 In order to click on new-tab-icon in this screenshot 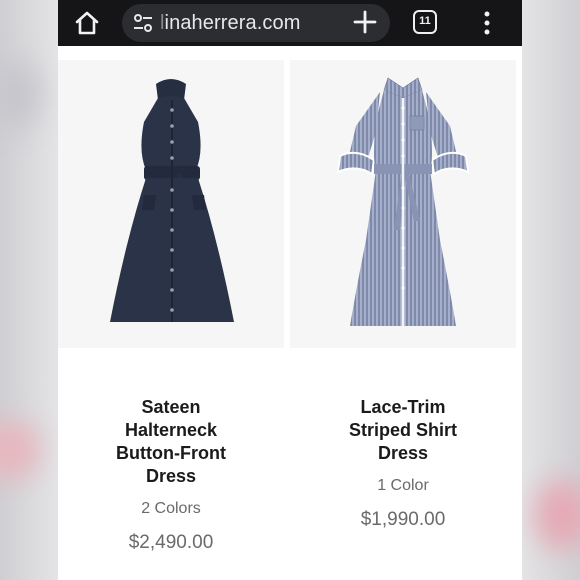, I will do `click(365, 22)`.